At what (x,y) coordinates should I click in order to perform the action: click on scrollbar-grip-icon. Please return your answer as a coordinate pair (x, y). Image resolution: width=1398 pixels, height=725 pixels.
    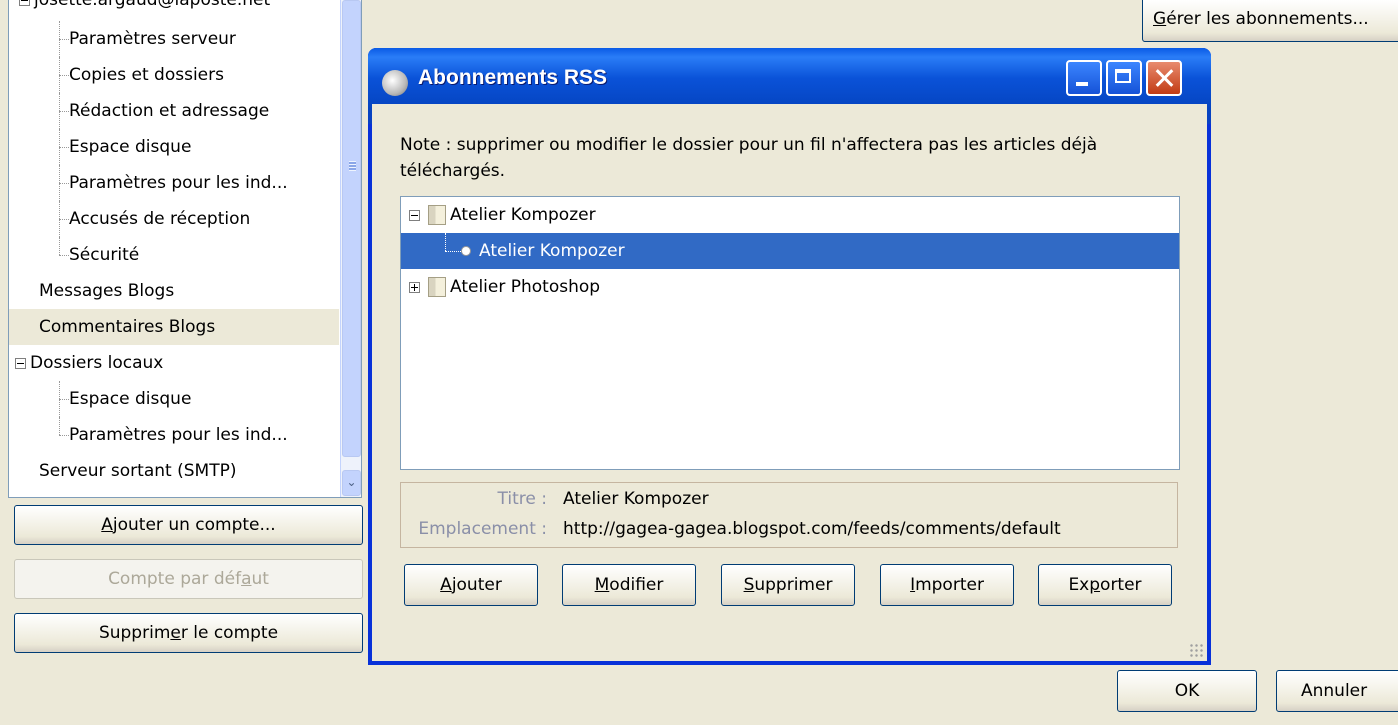
    Looking at the image, I should click on (352, 166).